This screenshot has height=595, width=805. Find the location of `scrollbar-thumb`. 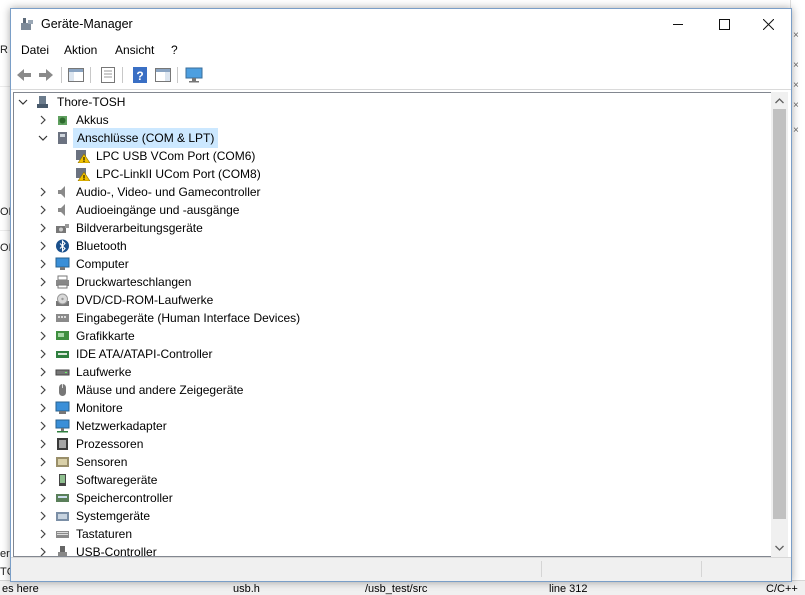

scrollbar-thumb is located at coordinates (779, 314).